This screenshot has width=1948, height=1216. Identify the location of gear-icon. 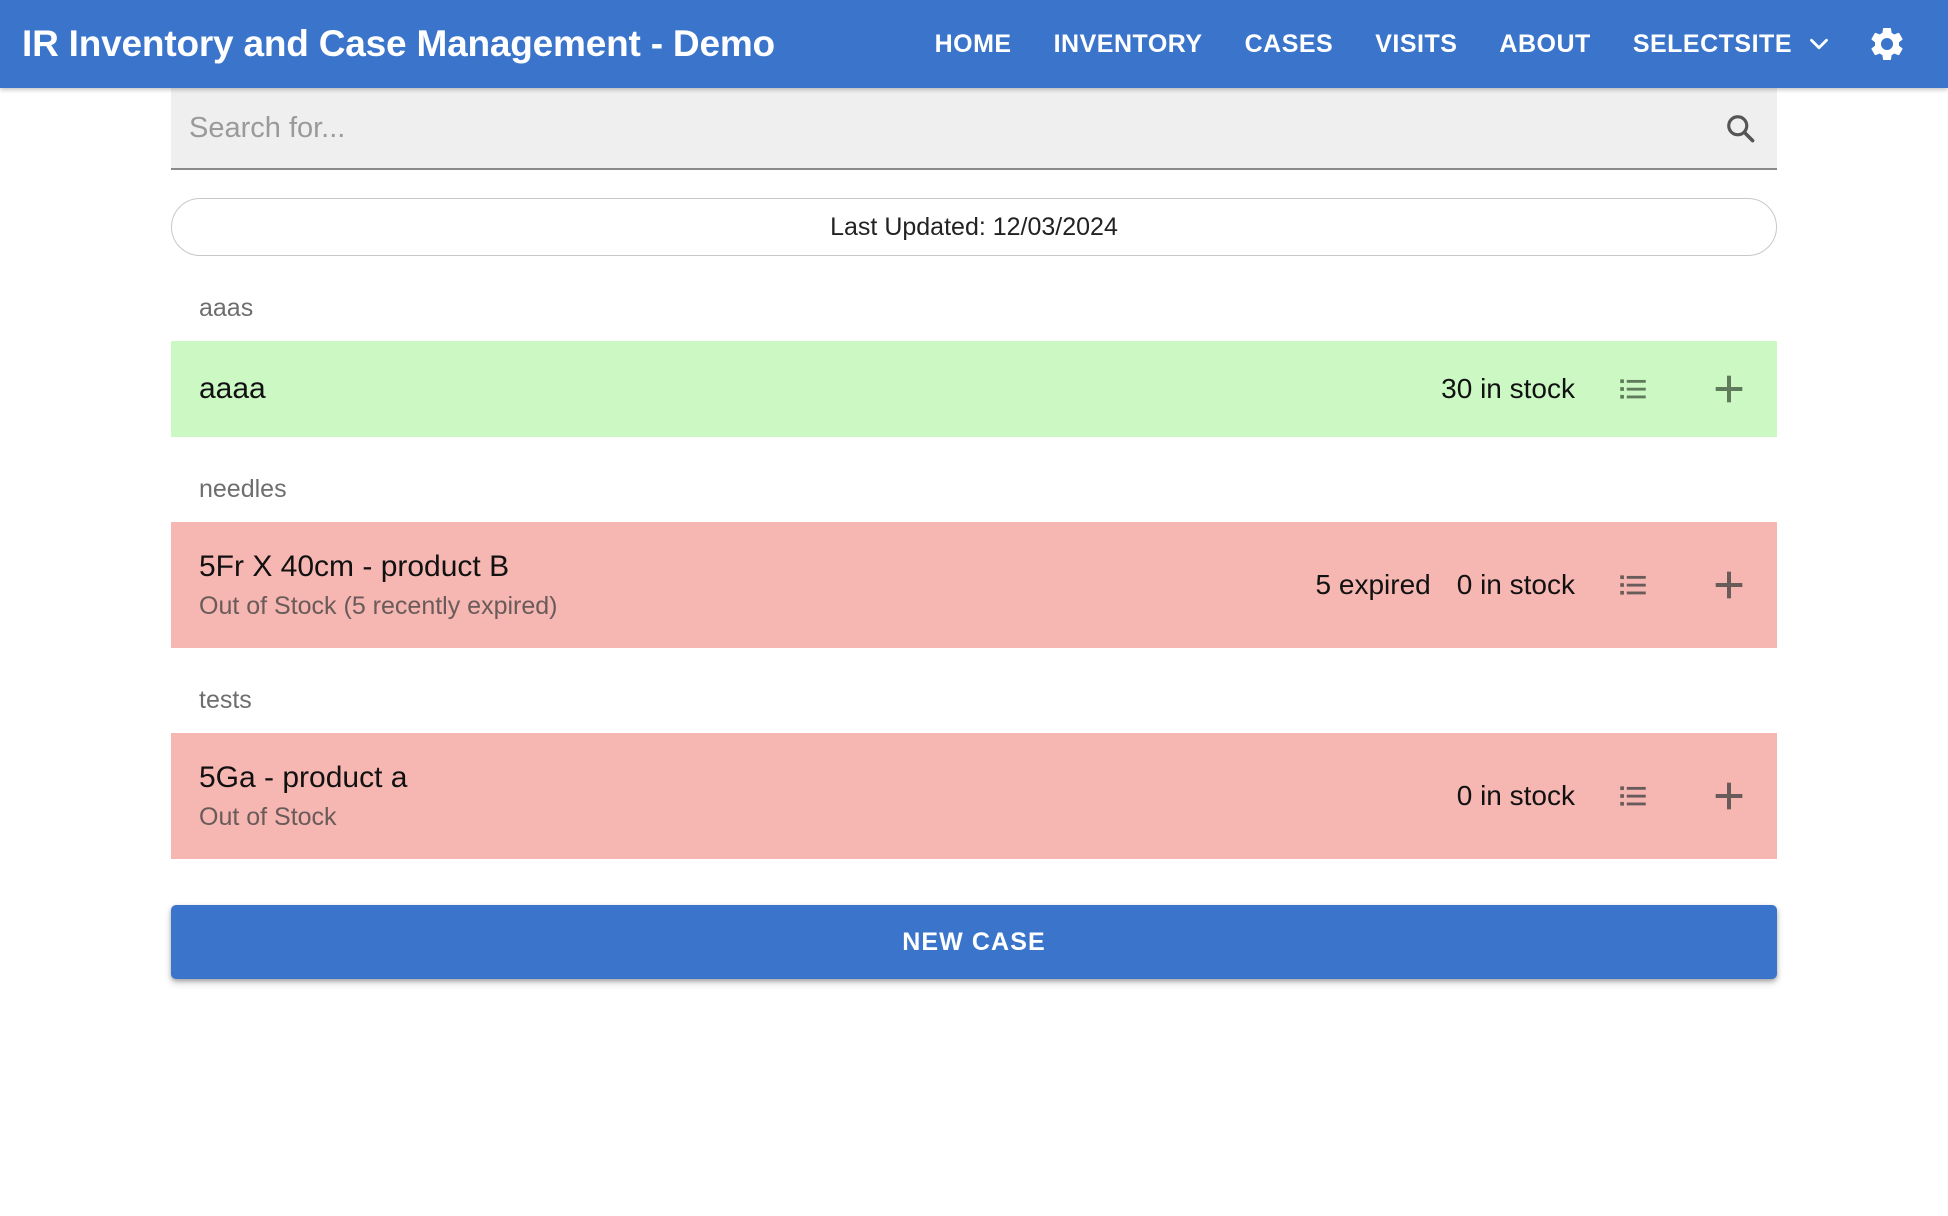
(1887, 44).